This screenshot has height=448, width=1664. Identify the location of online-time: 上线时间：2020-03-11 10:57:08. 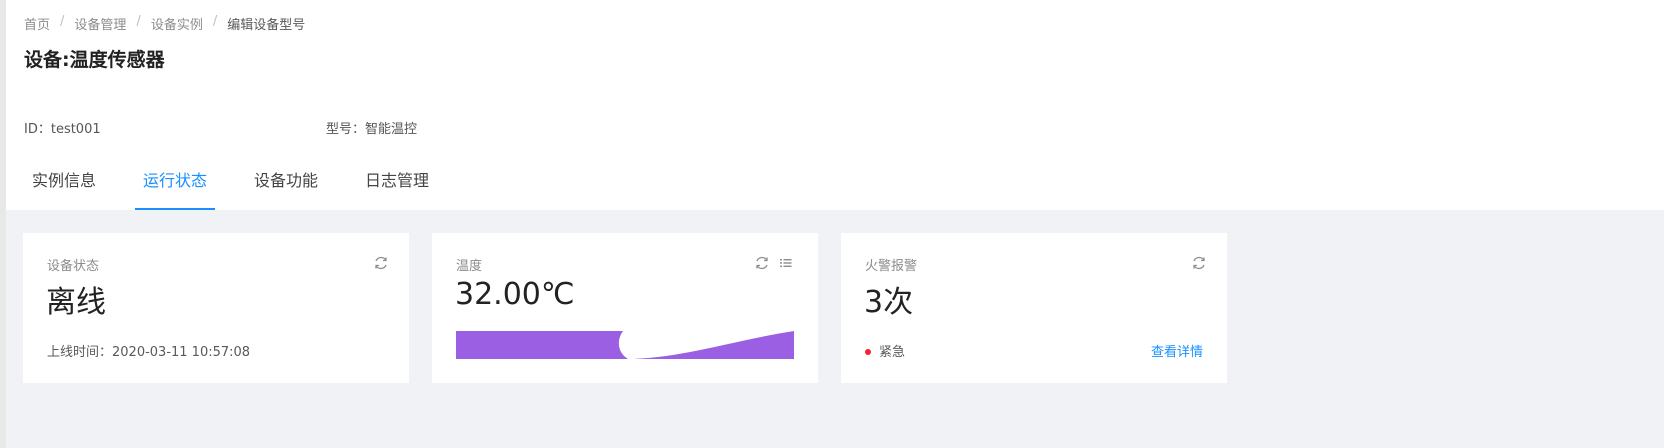
(149, 352).